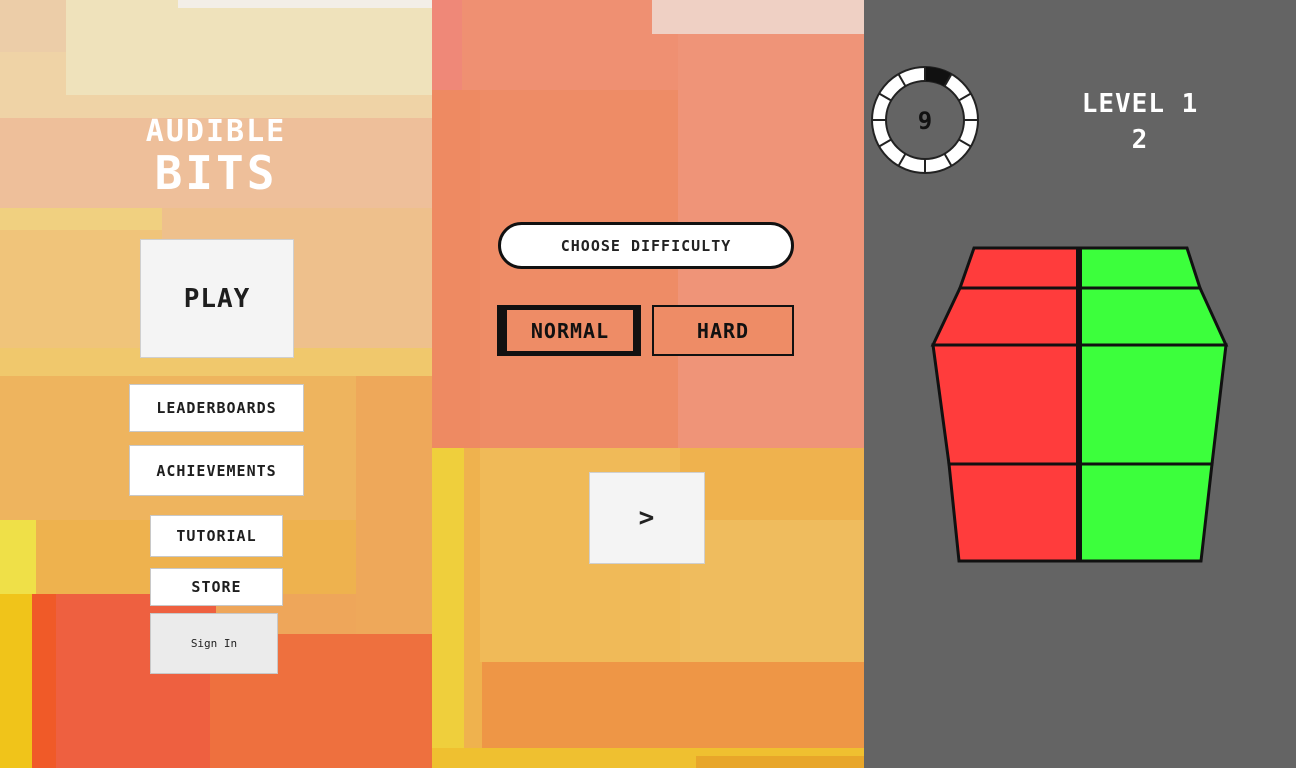 The width and height of the screenshot is (1296, 768). Describe the element at coordinates (1019, 268) in the screenshot. I see `tile-top-left` at that location.